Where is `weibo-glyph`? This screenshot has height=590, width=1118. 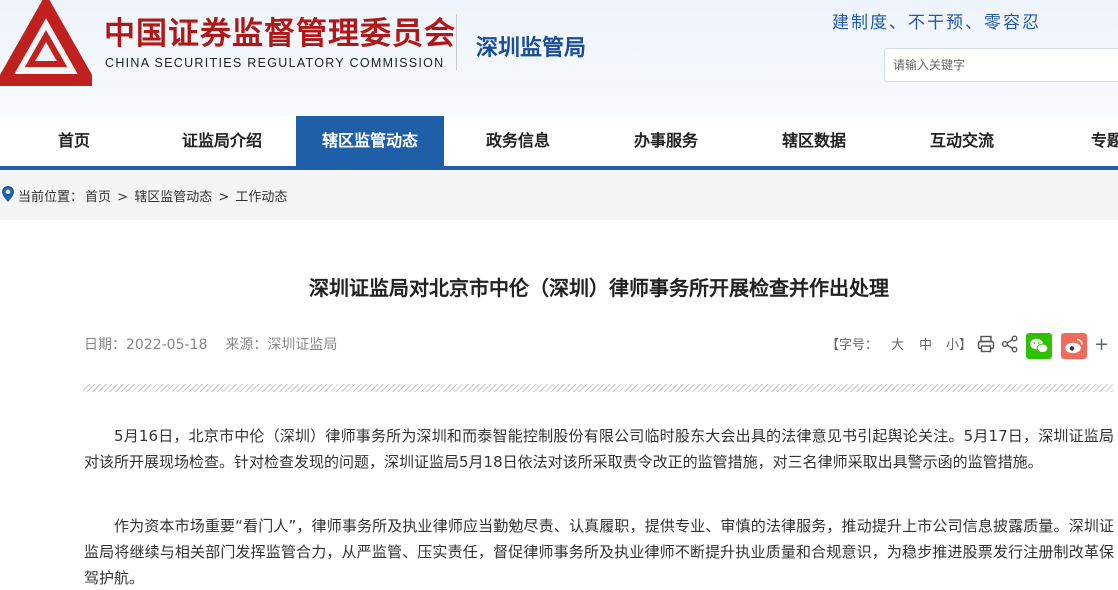
weibo-glyph is located at coordinates (1074, 346).